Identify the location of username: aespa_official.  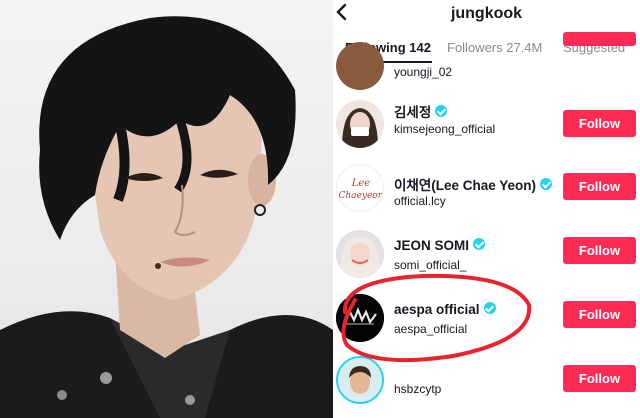
(431, 329).